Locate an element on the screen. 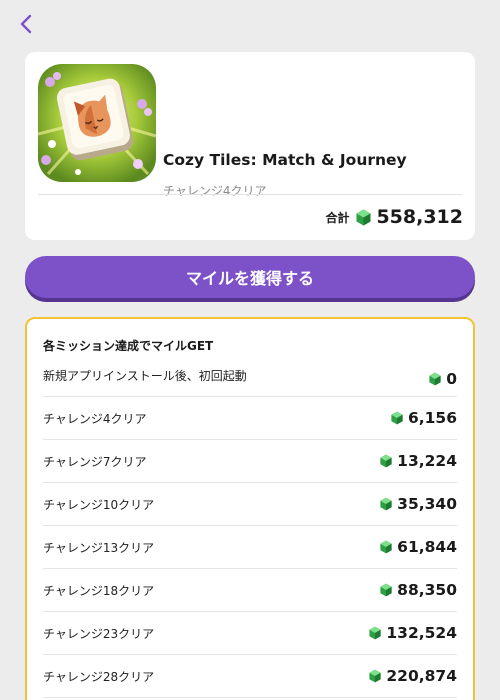  app-title: Cozy Tiles: Match & Journey is located at coordinates (285, 160).